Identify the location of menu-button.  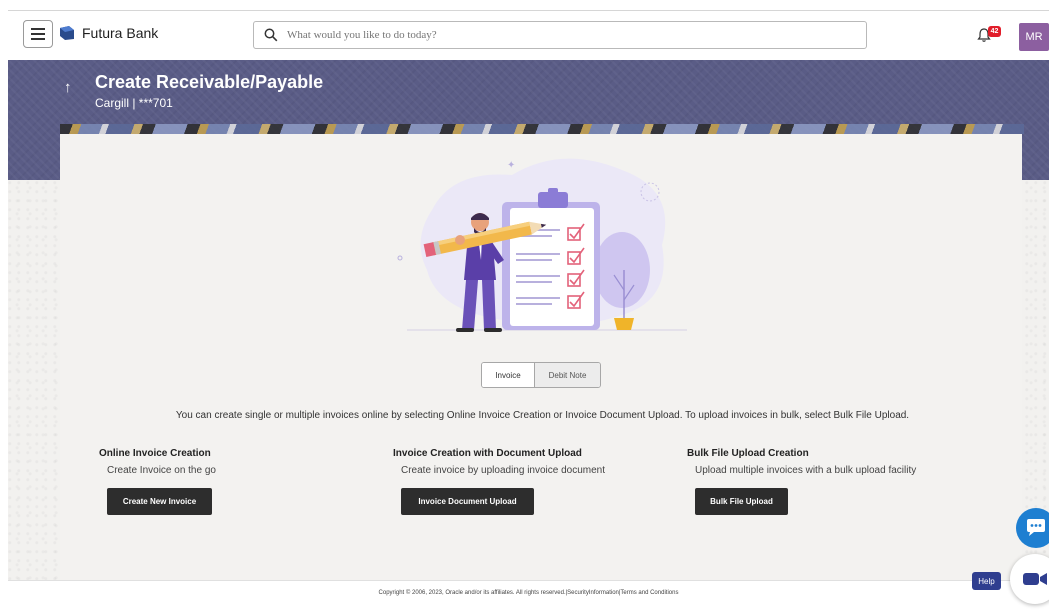
(38, 34).